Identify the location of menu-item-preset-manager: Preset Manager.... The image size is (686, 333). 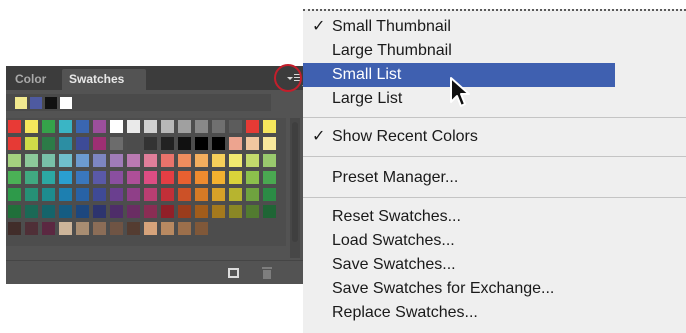
(459, 178).